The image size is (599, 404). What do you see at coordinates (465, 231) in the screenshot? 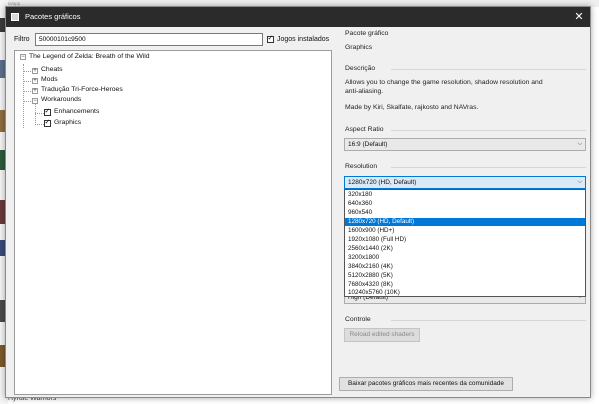
I see `resolution-option: 1600x900 (HD+)` at bounding box center [465, 231].